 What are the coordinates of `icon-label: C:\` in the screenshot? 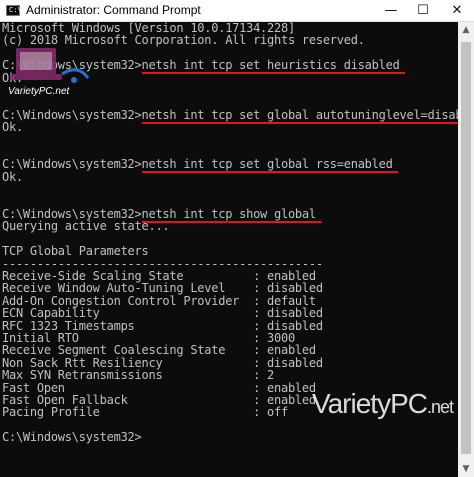 It's located at (15, 10).